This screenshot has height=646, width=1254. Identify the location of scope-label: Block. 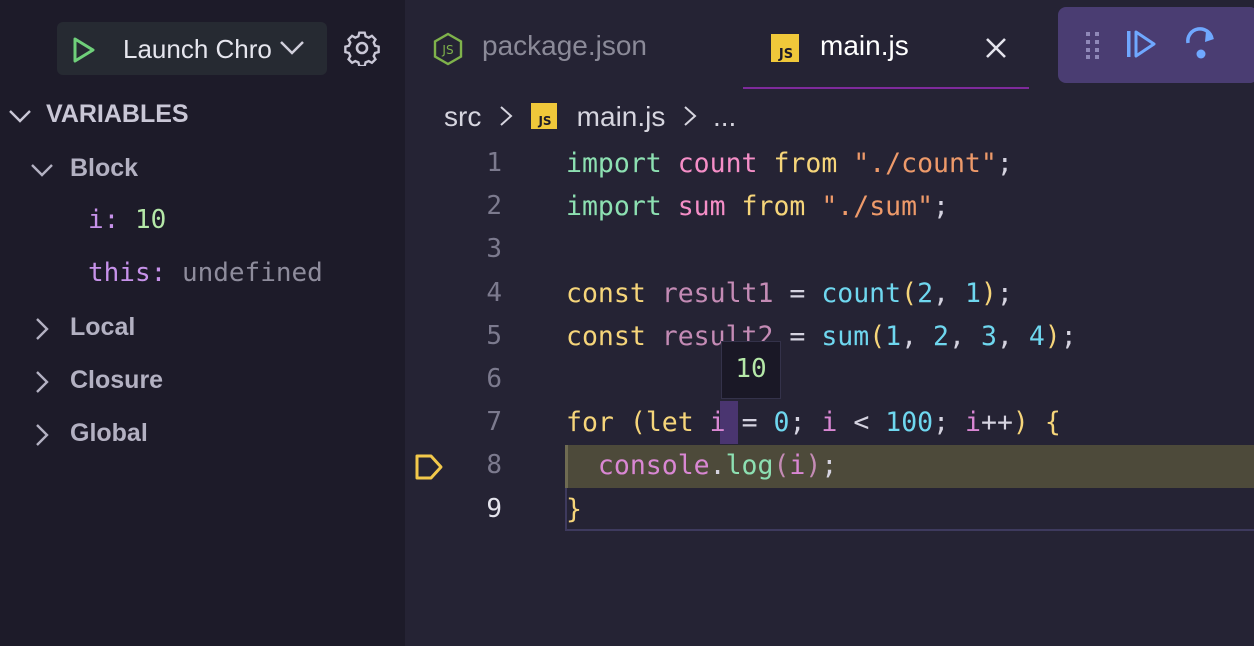
(104, 168).